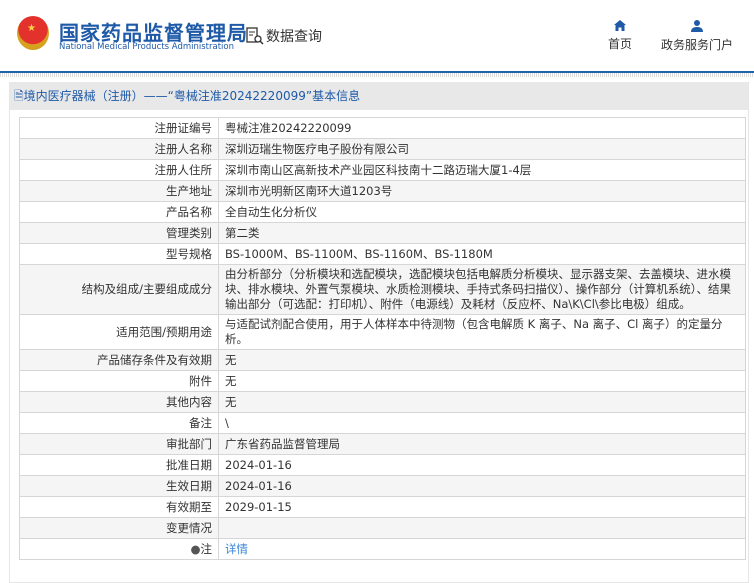 Image resolution: width=754 pixels, height=583 pixels. I want to click on table-row: 管理类别 第二类, so click(382, 233).